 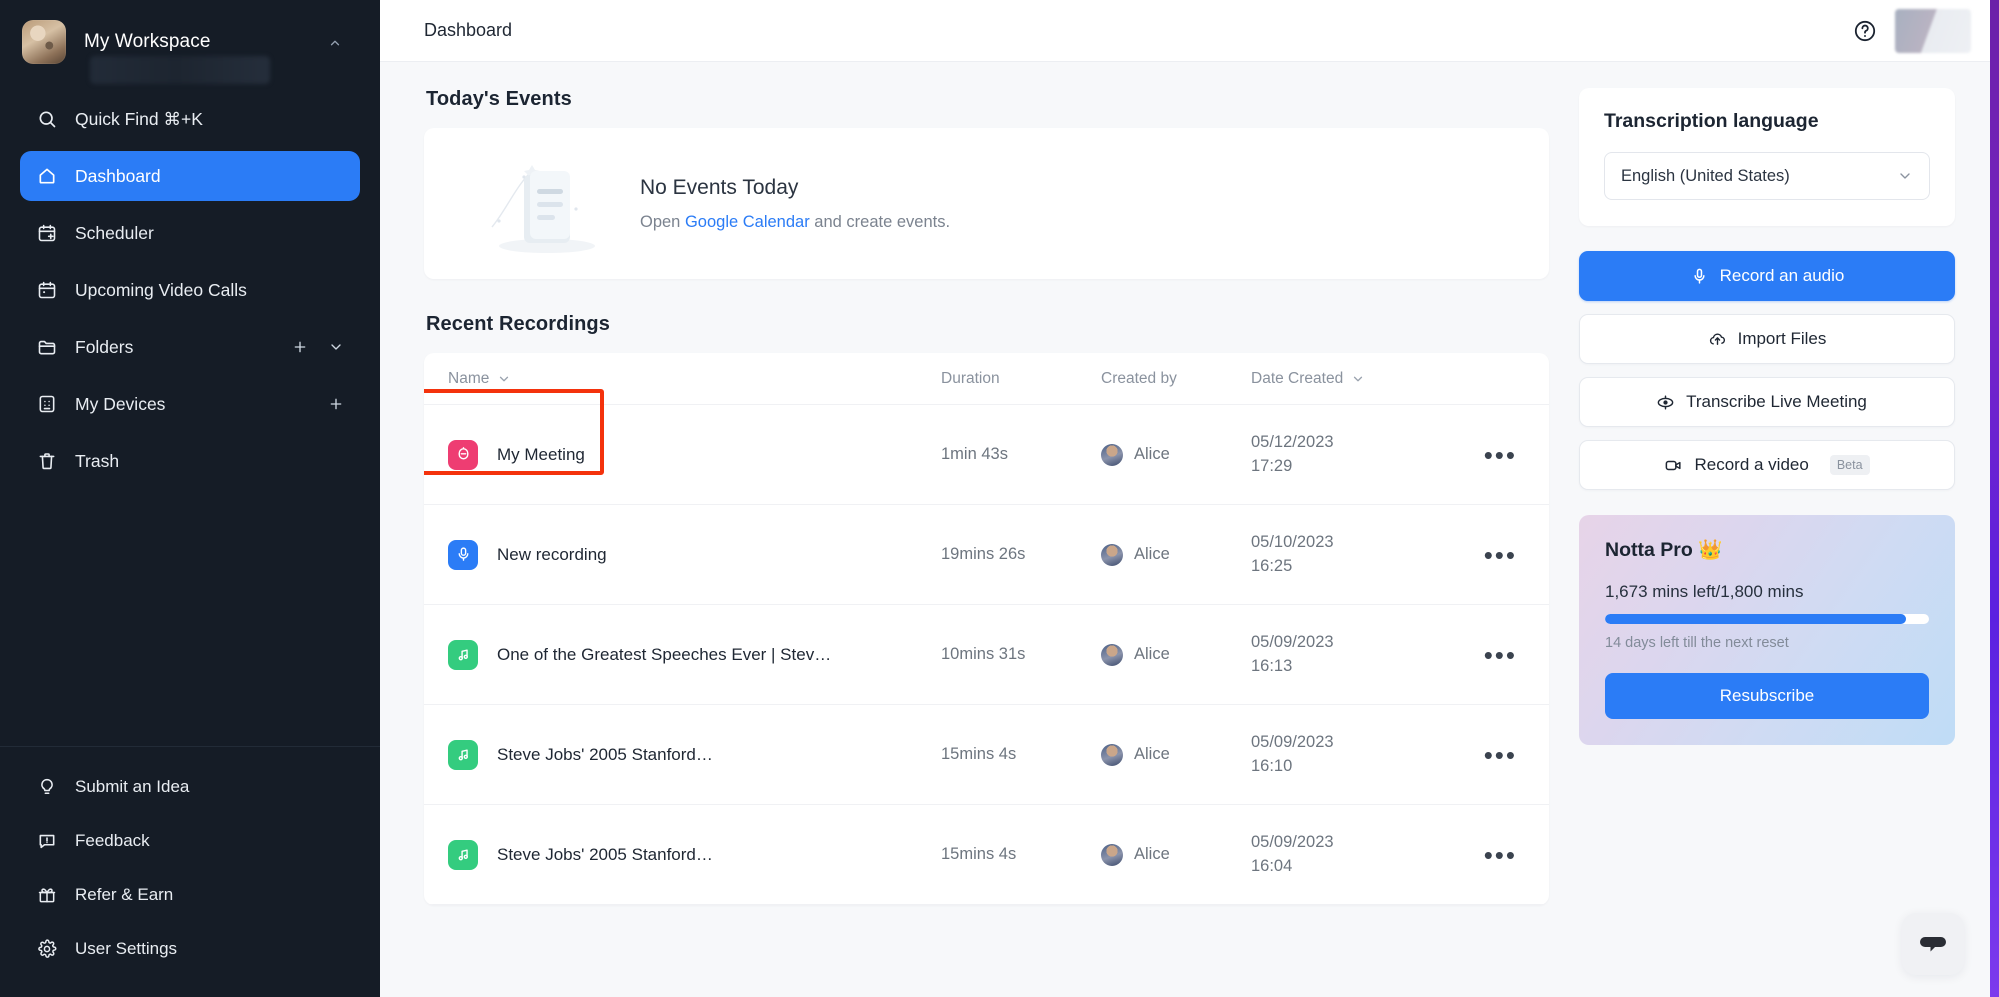 What do you see at coordinates (1767, 465) in the screenshot?
I see `record-a-video-button: Record a video Beta` at bounding box center [1767, 465].